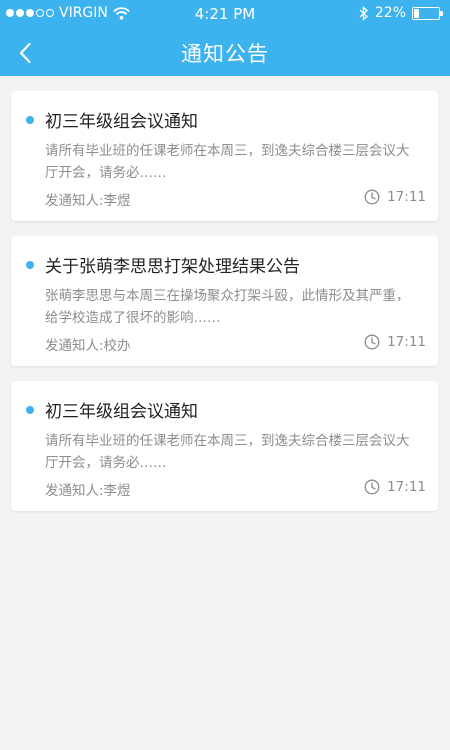 Image resolution: width=450 pixels, height=750 pixels. I want to click on bluetooth-icon, so click(363, 13).